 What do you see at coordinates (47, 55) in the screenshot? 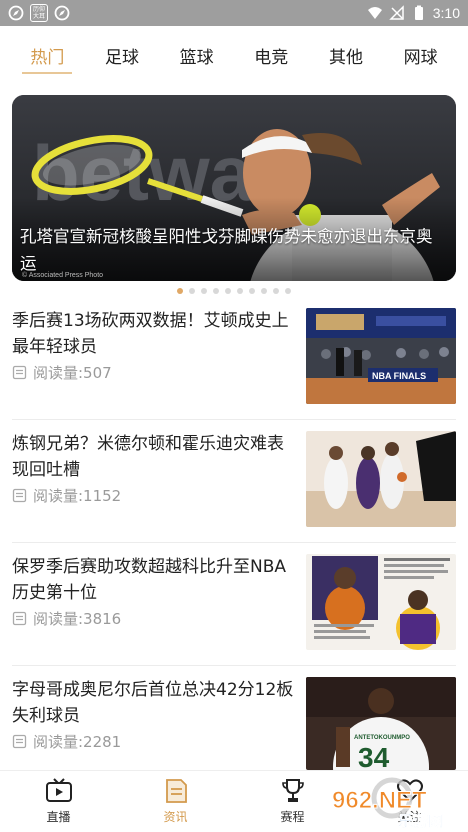
I see `tab-hot: 热门` at bounding box center [47, 55].